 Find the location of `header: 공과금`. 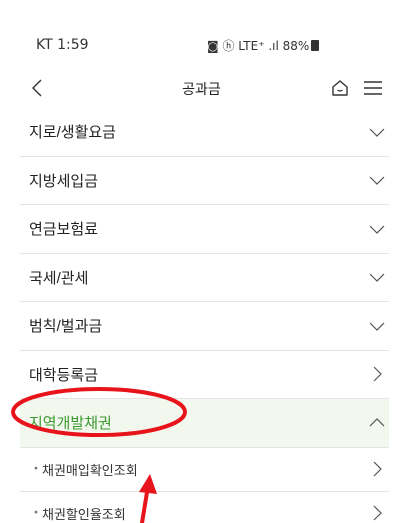

header: 공과금 is located at coordinates (201, 89).